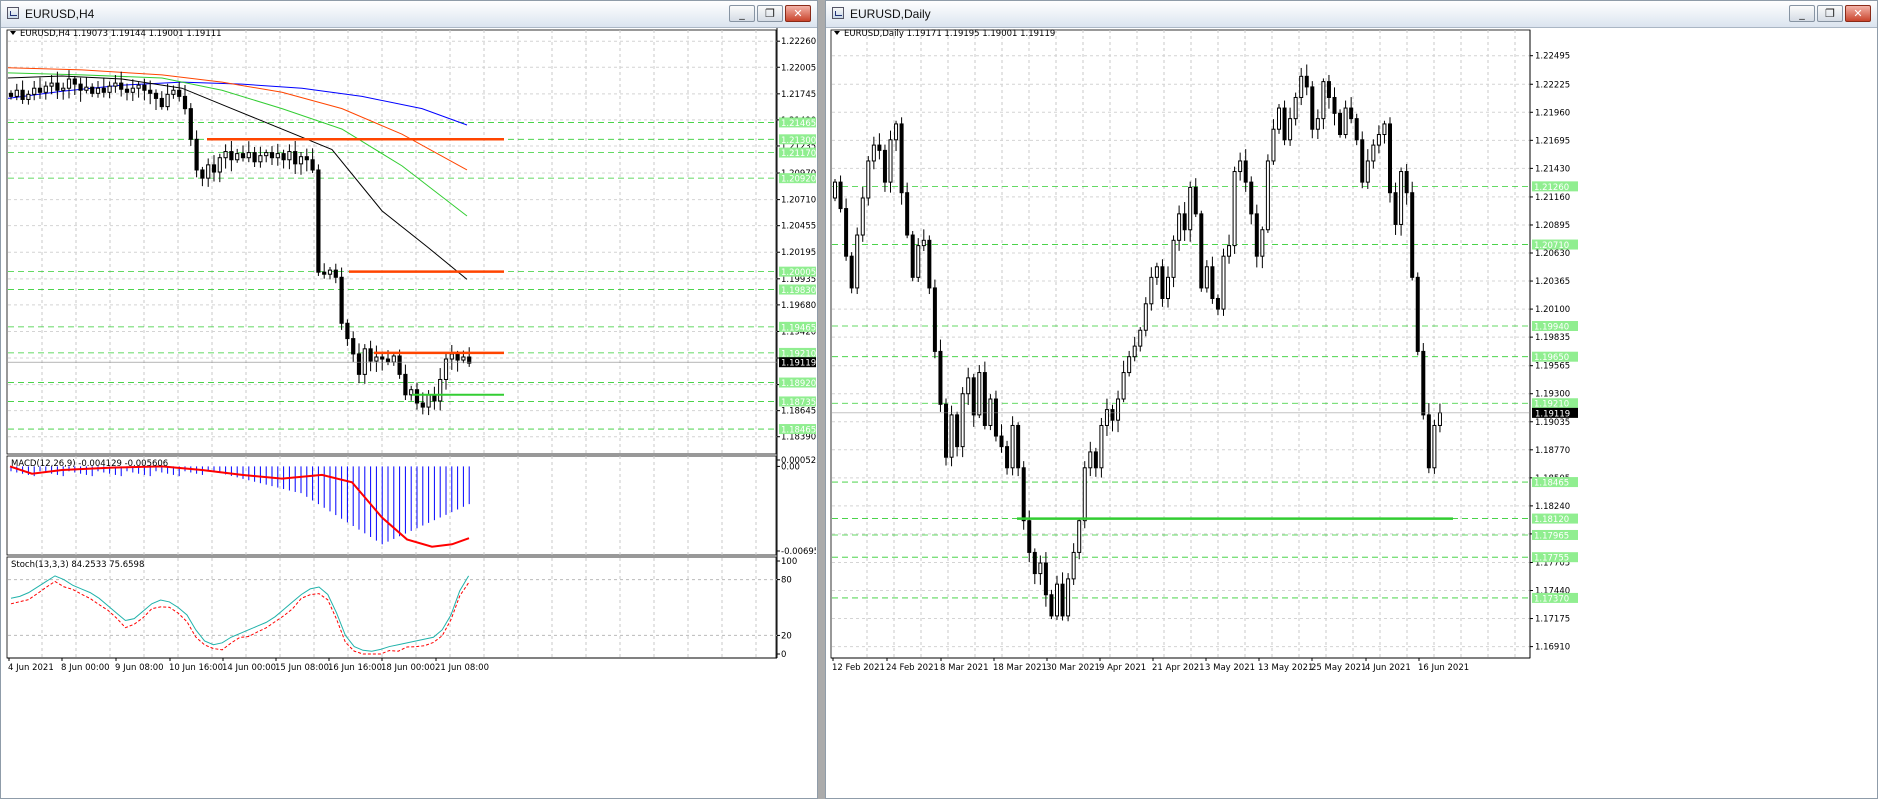 The height and width of the screenshot is (799, 1878). I want to click on stoch-axis-label: 100, so click(789, 562).